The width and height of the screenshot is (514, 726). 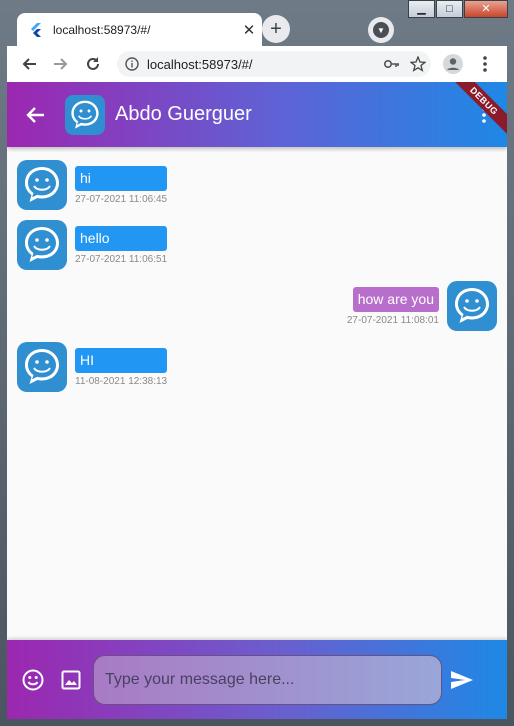 I want to click on back-button, so click(x=35, y=114).